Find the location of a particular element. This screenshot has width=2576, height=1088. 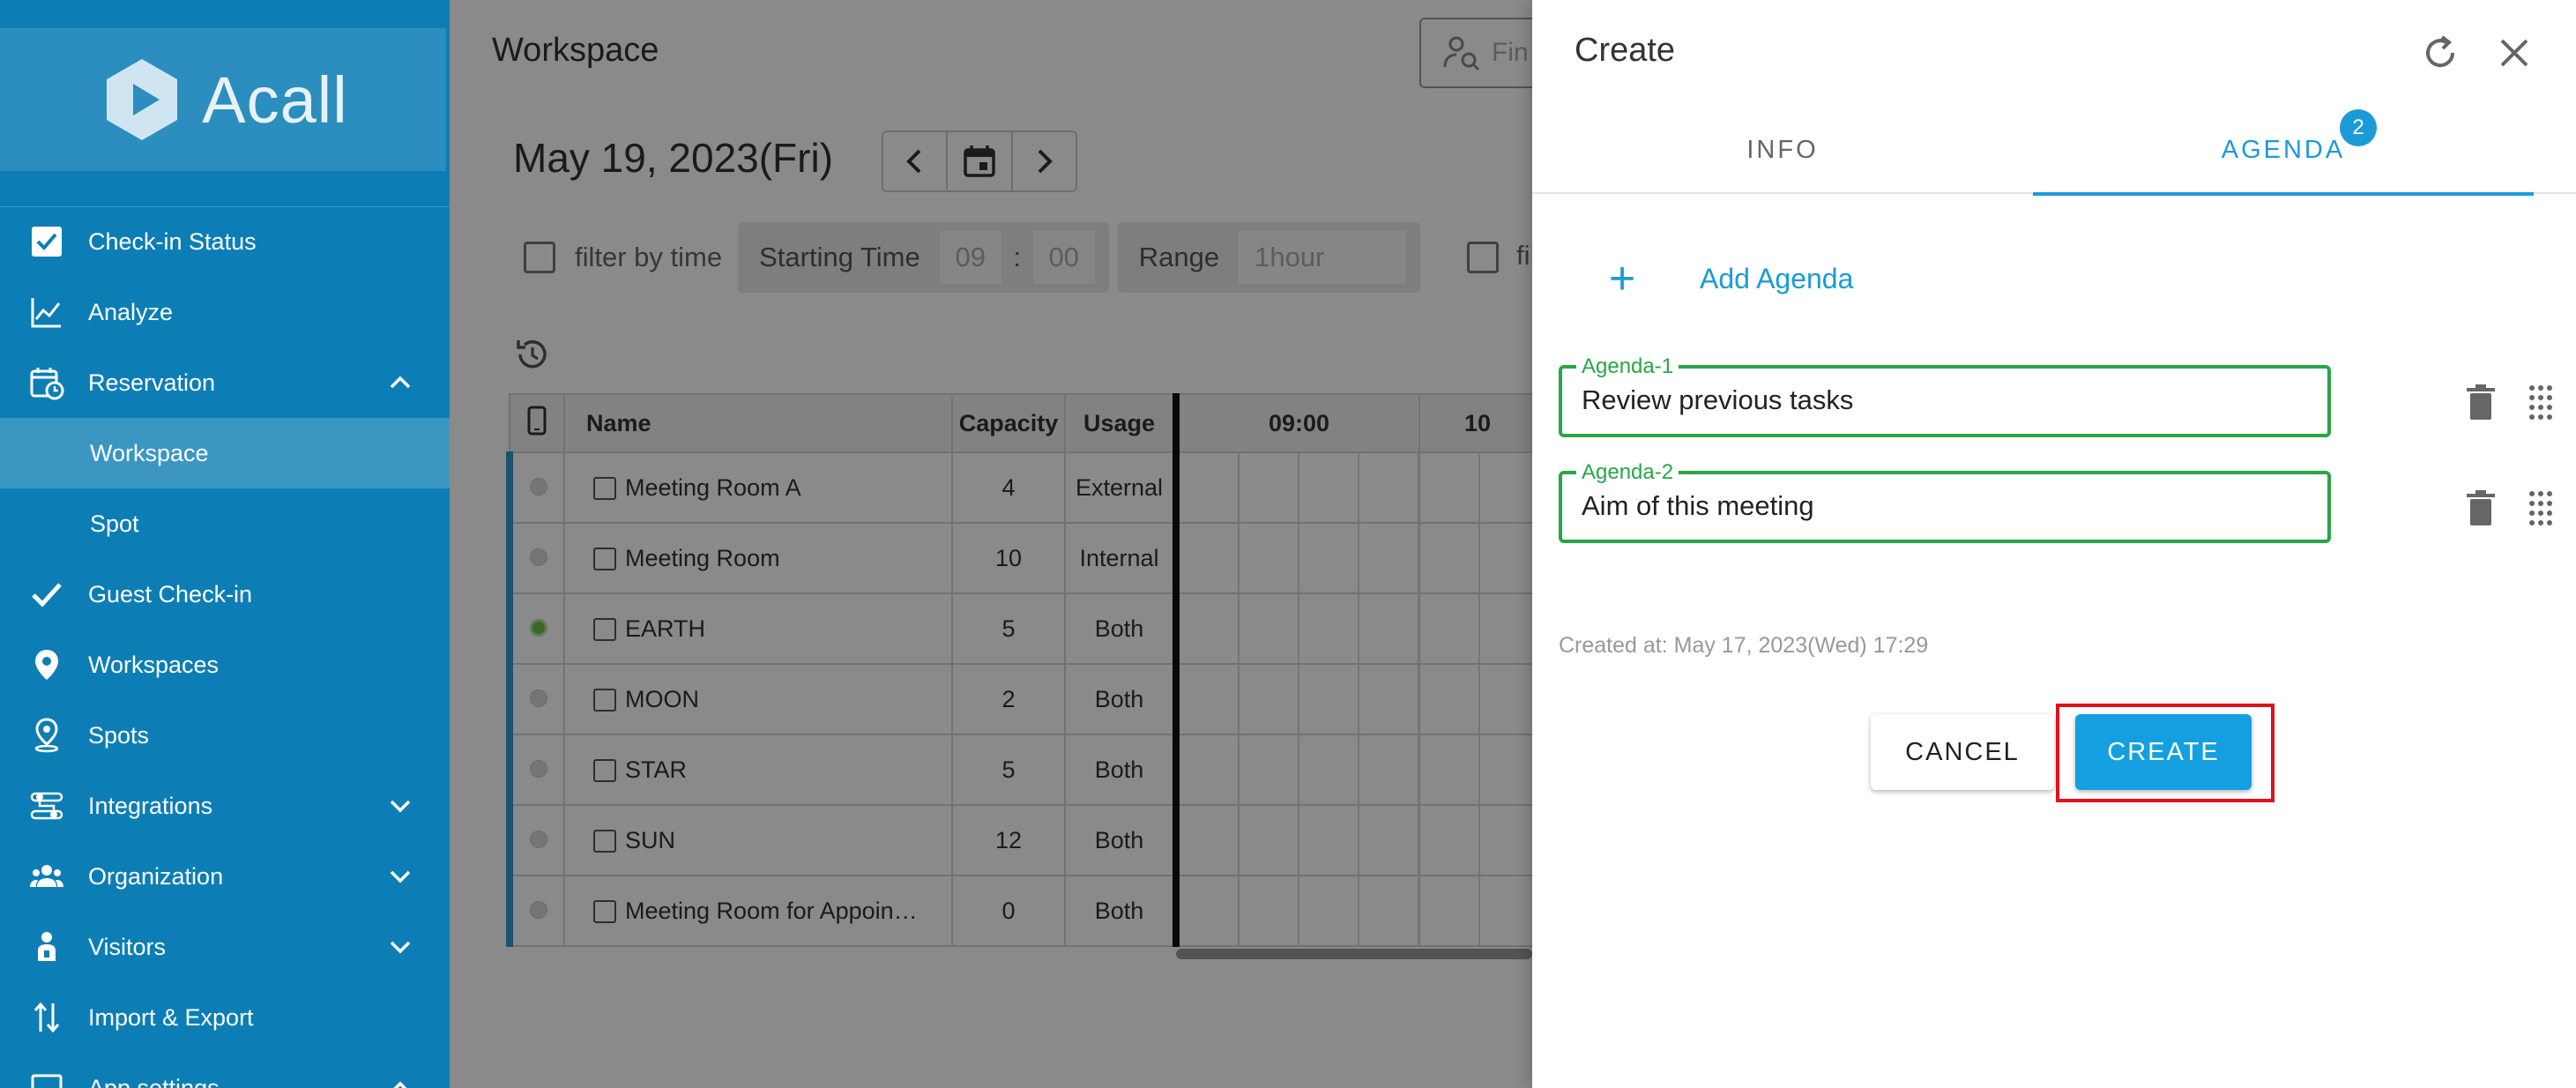

sidebar-item-label: App settings is located at coordinates (154, 1081).